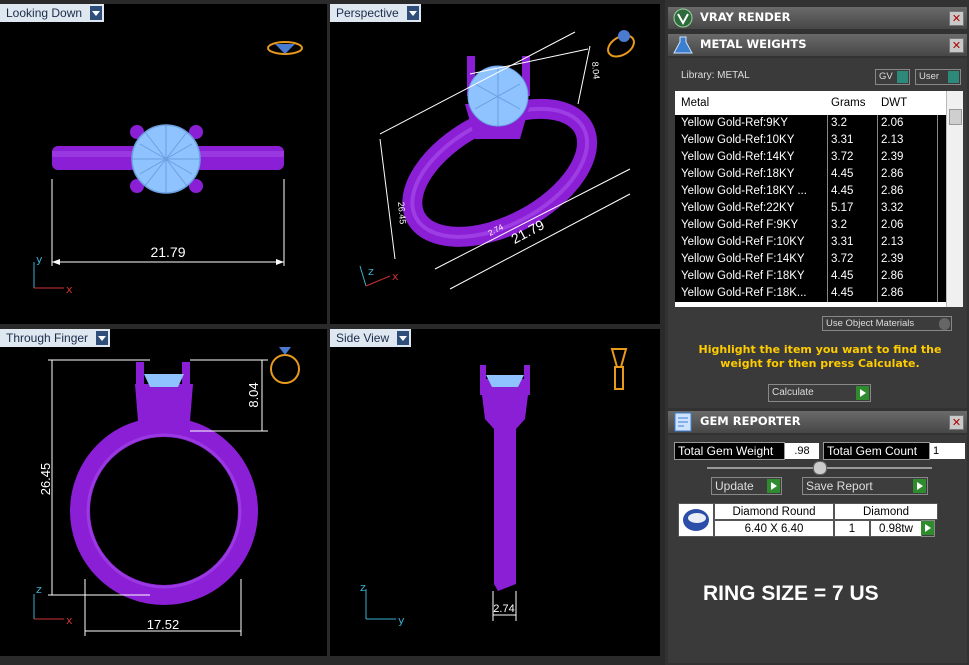  Describe the element at coordinates (811, 276) in the screenshot. I see `table-row: Yellow Gold-Ref F:18KY 4.45 2.86` at that location.